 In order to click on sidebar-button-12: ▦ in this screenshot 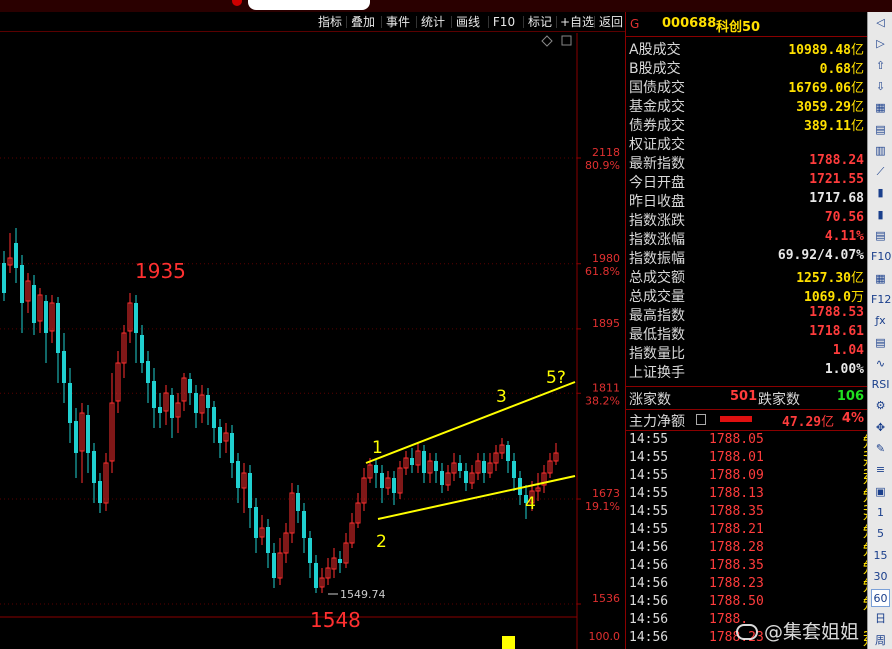, I will do `click(880, 279)`.